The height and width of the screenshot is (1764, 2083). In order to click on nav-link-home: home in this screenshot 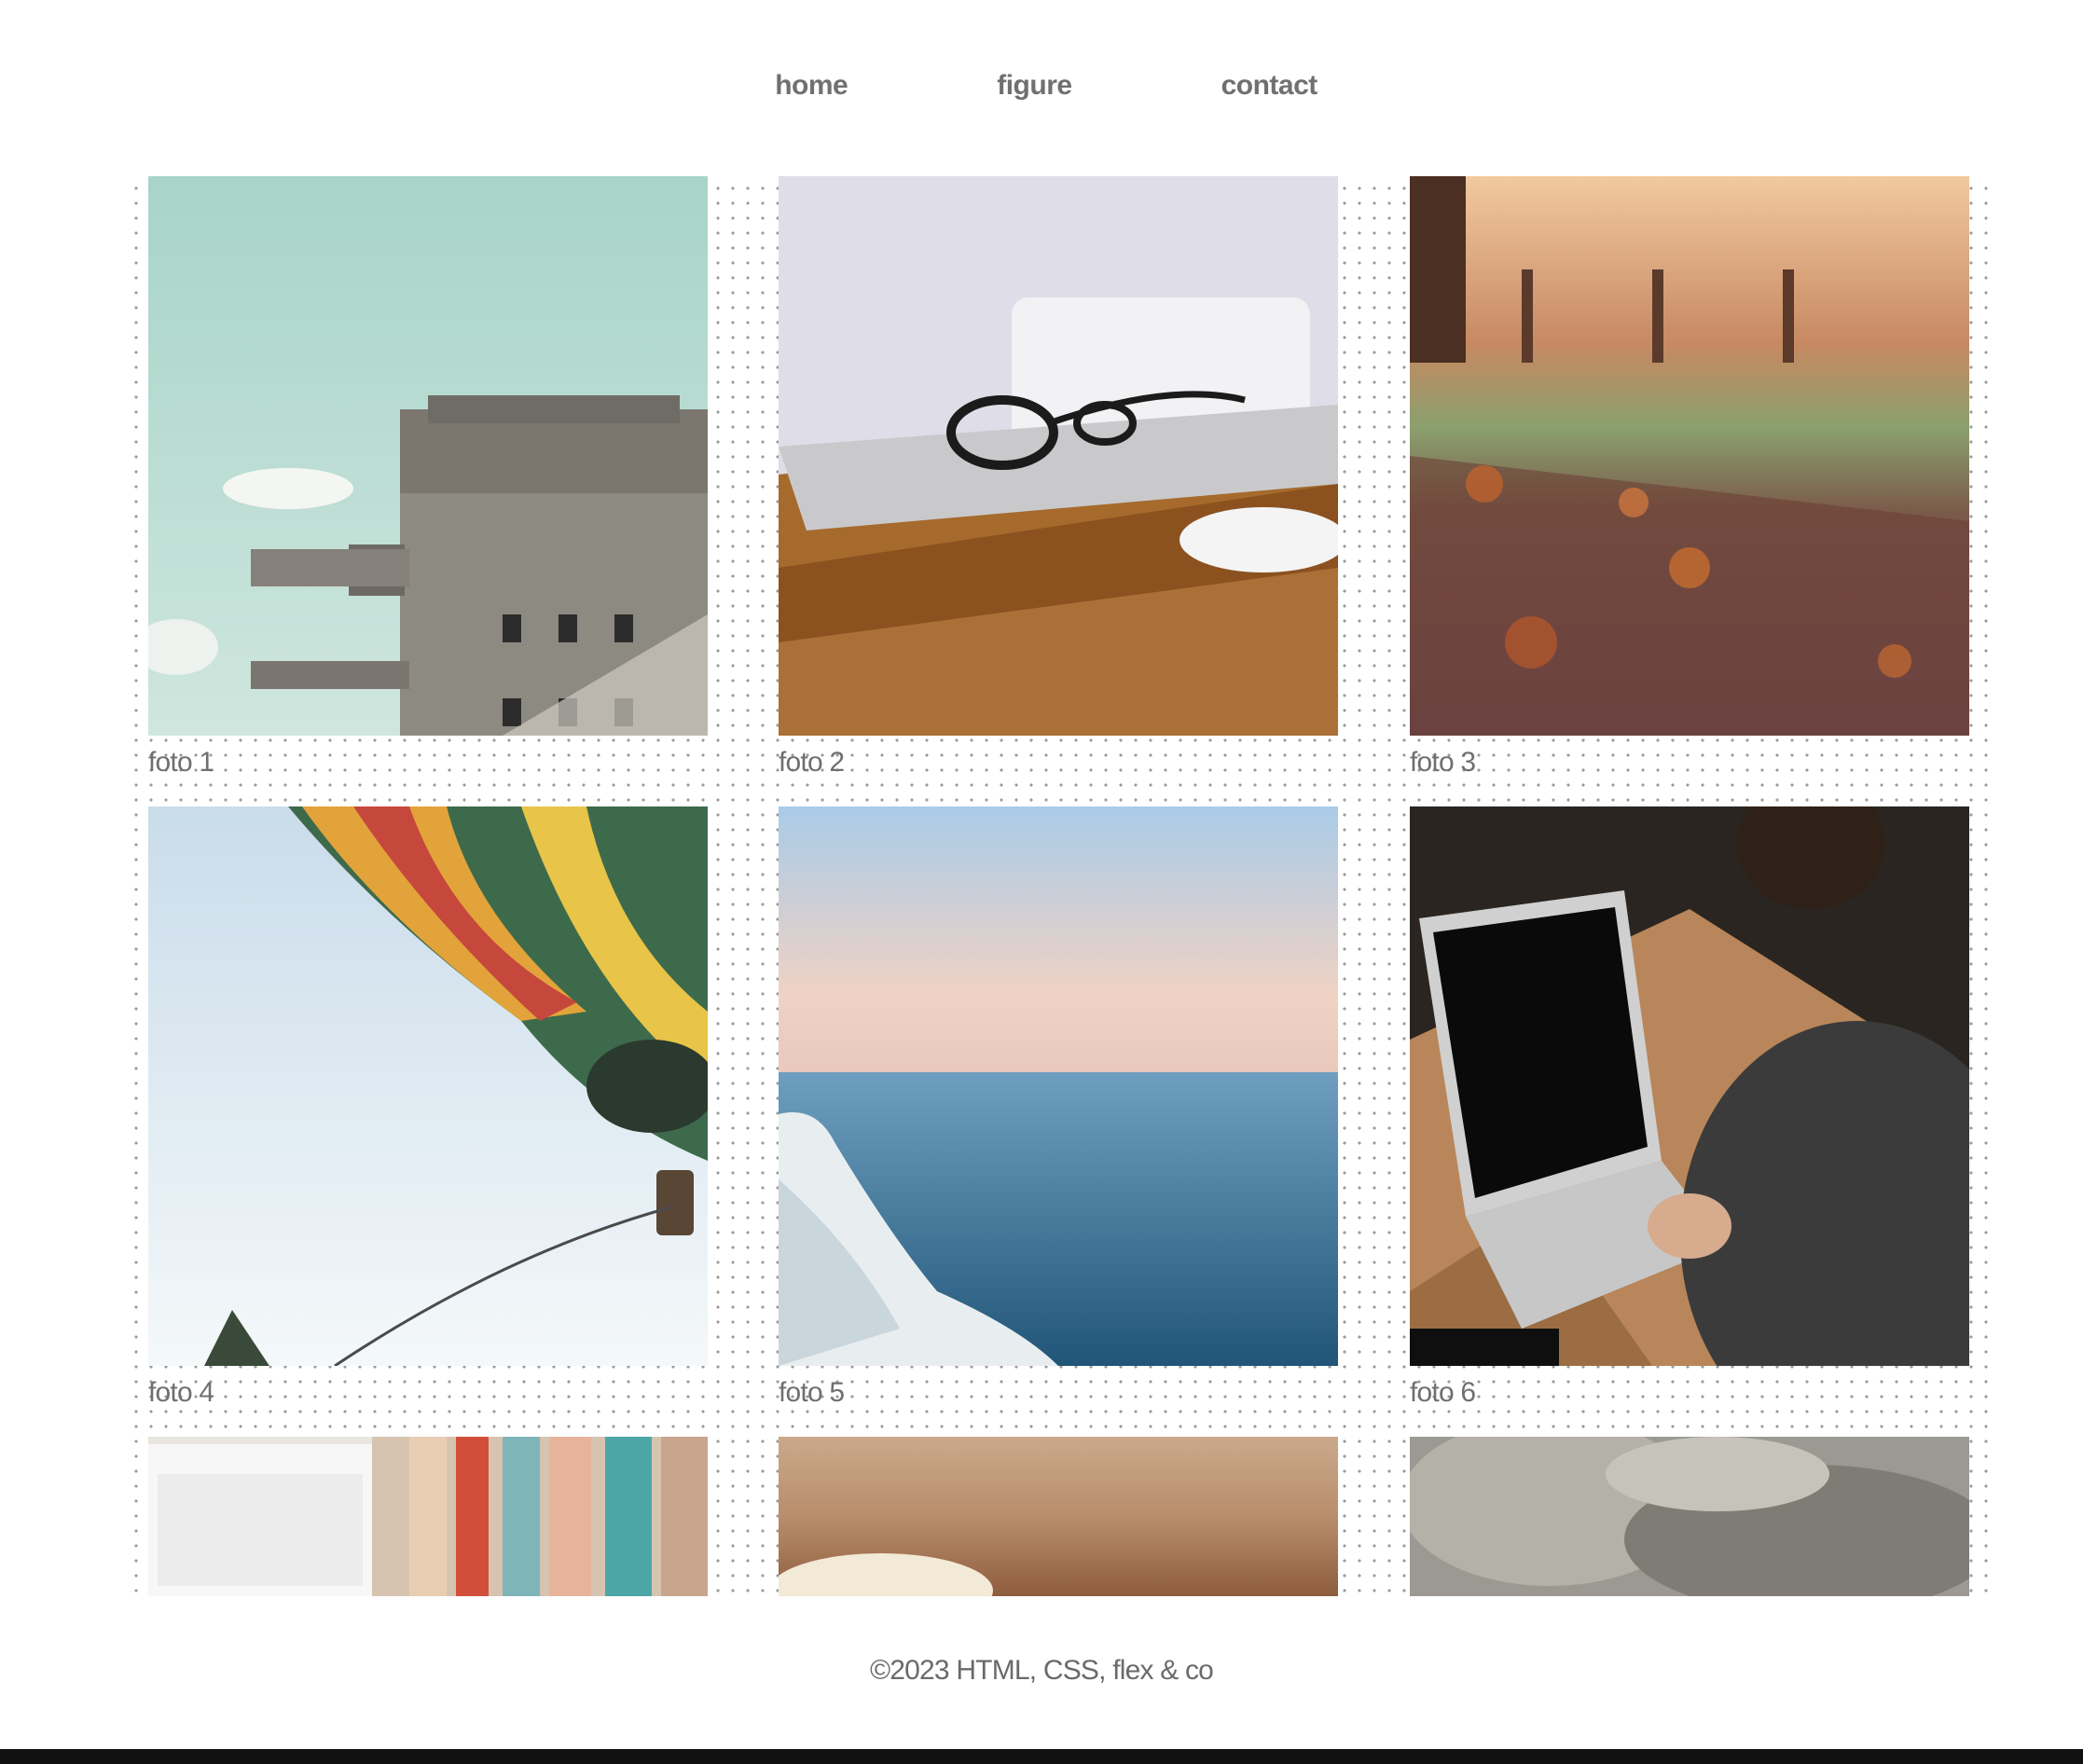, I will do `click(812, 86)`.